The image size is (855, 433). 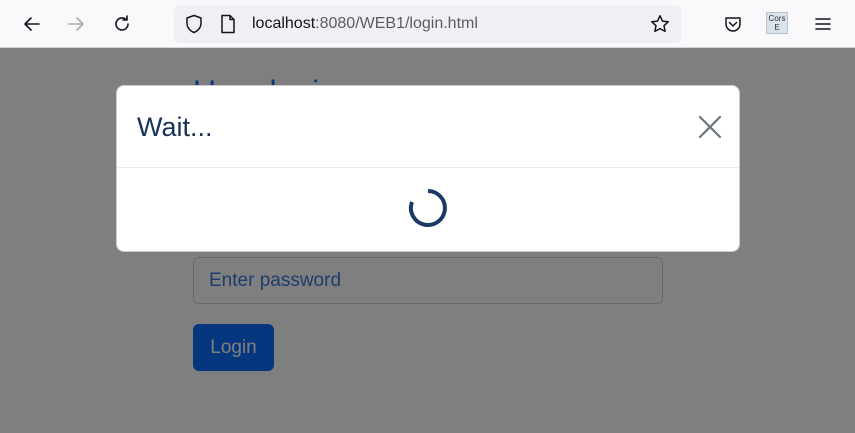 I want to click on bookmark-star-icon, so click(x=660, y=24).